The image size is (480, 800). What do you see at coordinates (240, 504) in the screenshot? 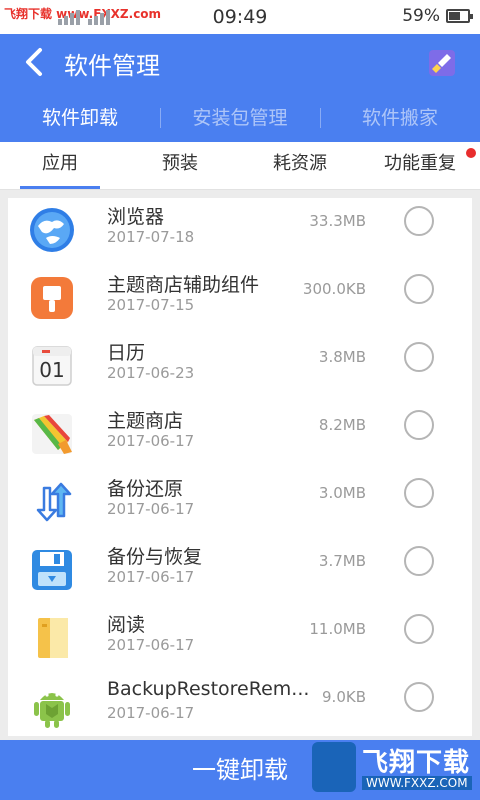
I see `list-item: 备份还原 2017-06-17 3.0MB` at bounding box center [240, 504].